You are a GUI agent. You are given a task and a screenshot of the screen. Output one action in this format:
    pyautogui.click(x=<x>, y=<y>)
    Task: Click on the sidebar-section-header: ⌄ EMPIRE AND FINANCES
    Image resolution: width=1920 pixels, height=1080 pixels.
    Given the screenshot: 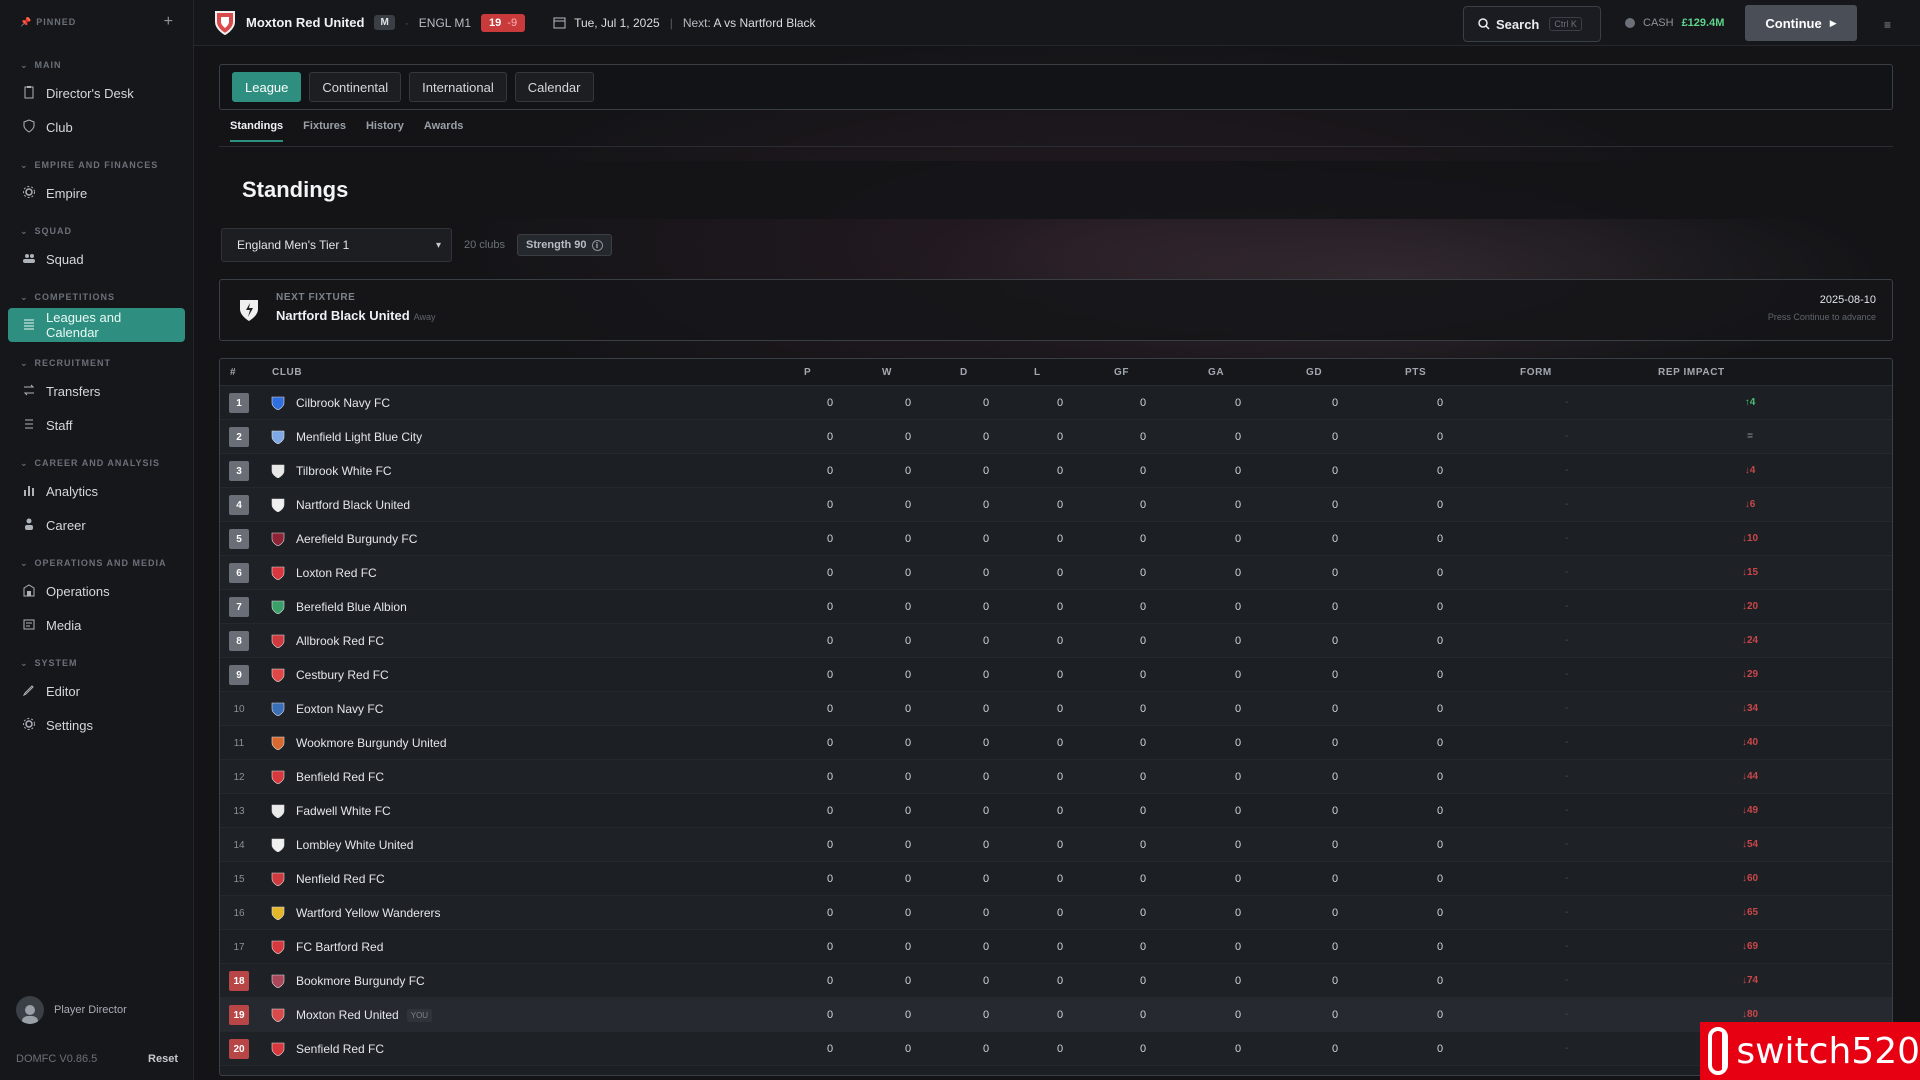 What is the action you would take?
    pyautogui.click(x=96, y=165)
    